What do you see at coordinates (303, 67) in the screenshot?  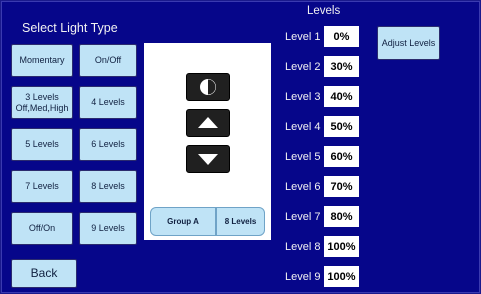 I see `level-label: Level 2` at bounding box center [303, 67].